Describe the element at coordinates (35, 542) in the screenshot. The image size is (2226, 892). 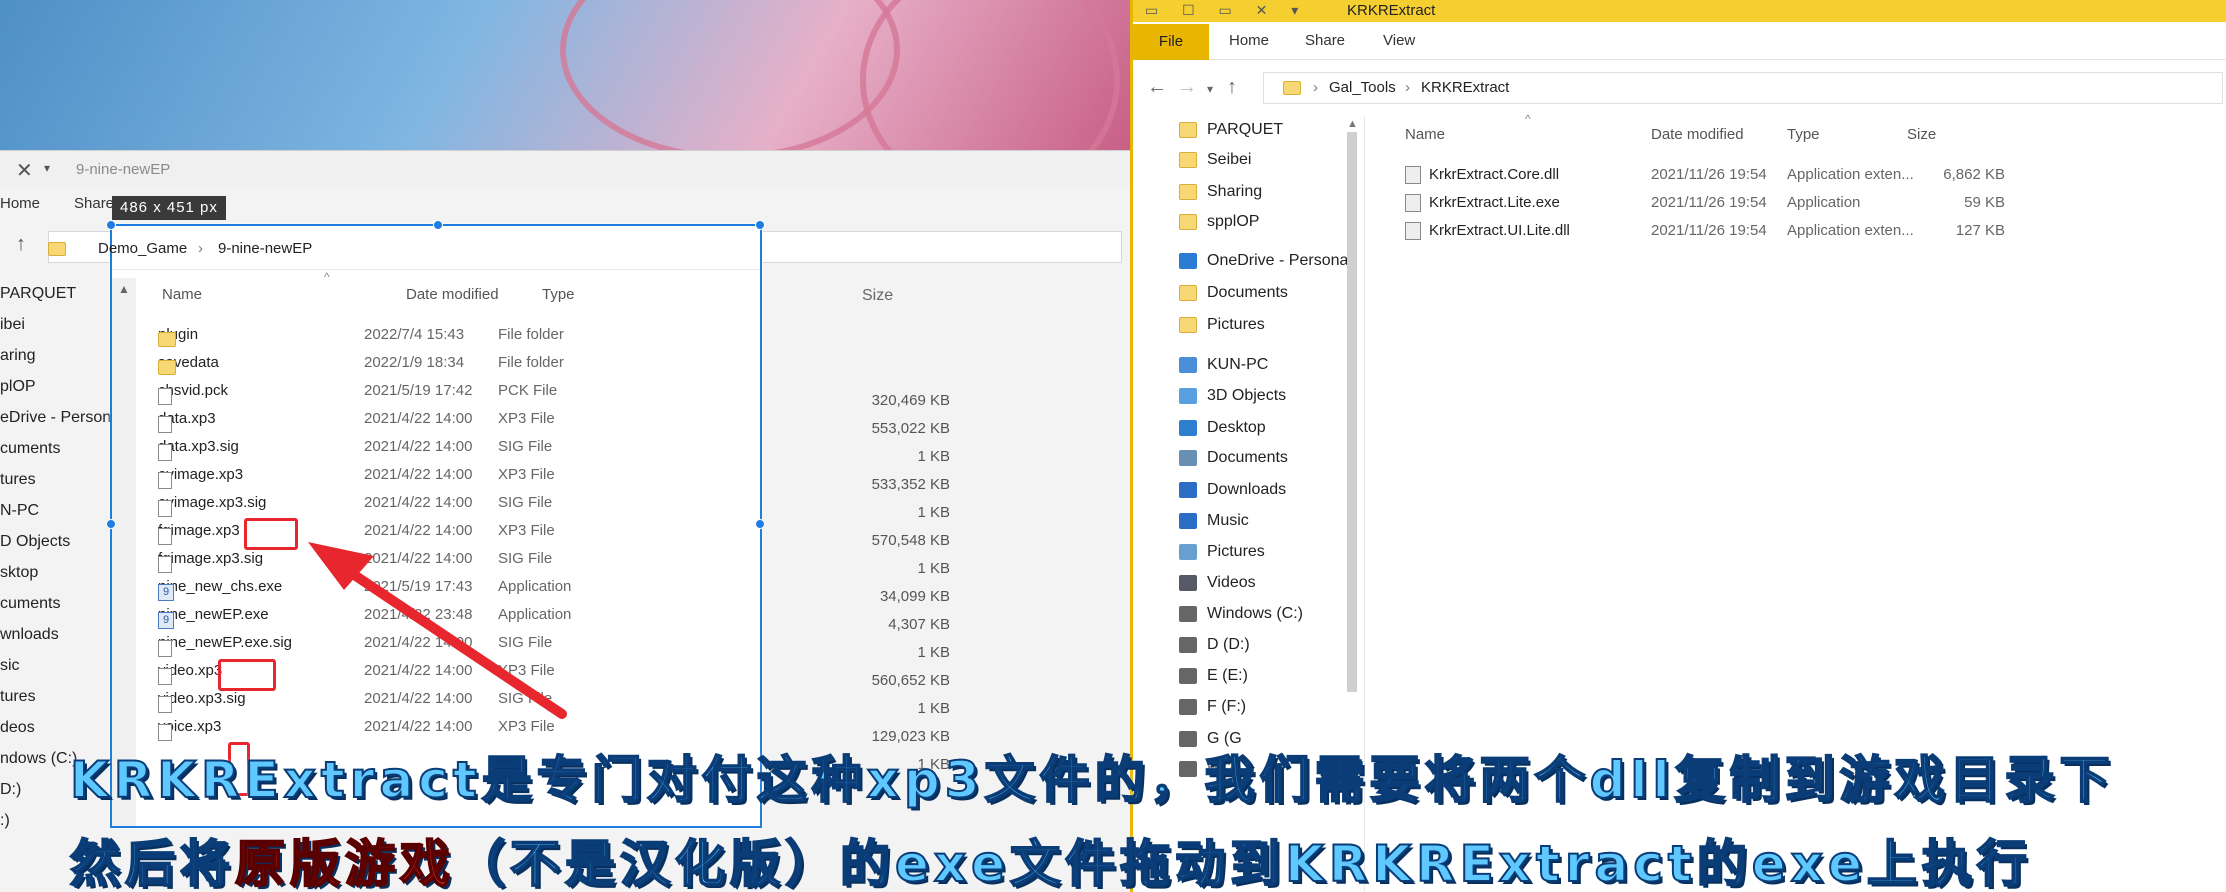
I see `nav-item: D Objects` at that location.